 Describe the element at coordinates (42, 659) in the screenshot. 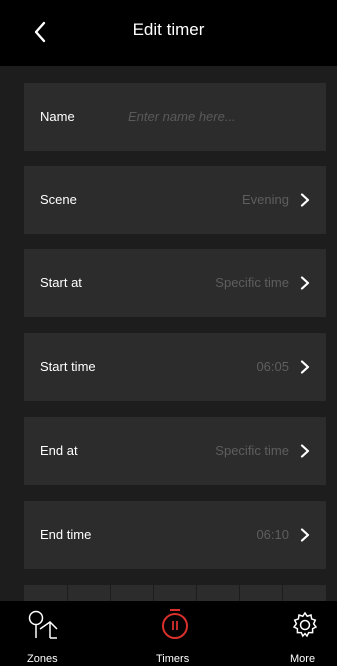

I see `tab-zones-label: Zones` at that location.